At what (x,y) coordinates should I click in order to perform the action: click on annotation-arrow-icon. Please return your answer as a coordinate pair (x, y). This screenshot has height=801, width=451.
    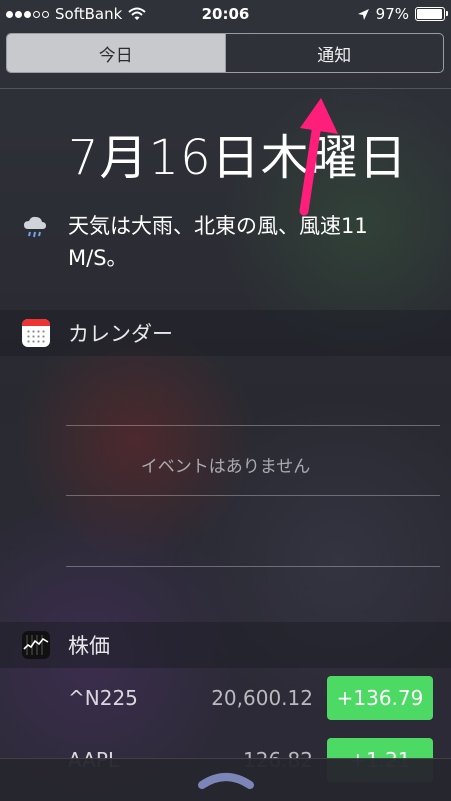
    Looking at the image, I should click on (318, 157).